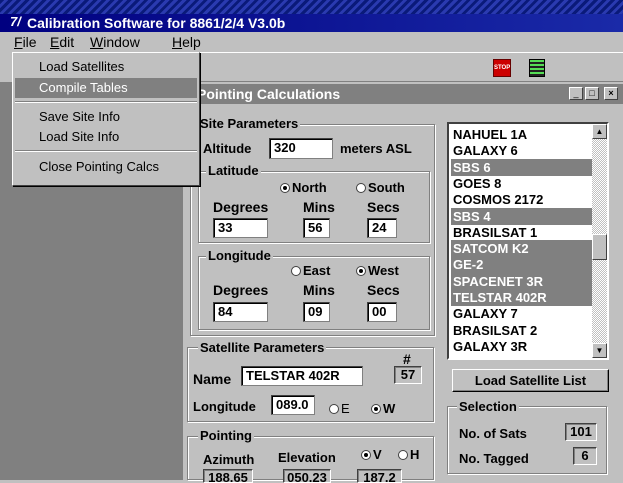 The image size is (623, 483). Describe the element at coordinates (269, 94) in the screenshot. I see `child-window-title: Pointing Calculations` at that location.